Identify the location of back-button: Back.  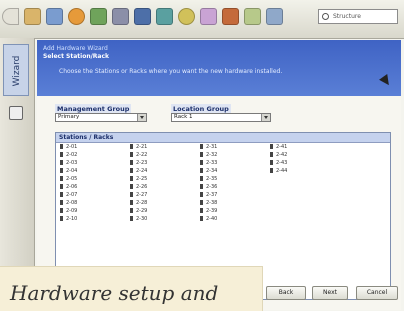
(286, 293).